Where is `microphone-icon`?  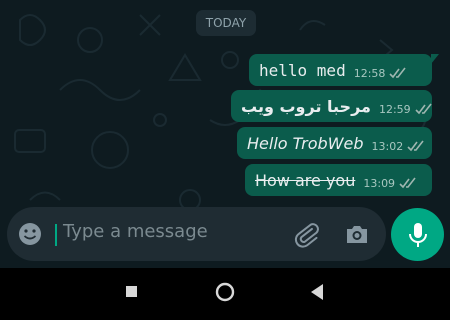 microphone-icon is located at coordinates (417, 234).